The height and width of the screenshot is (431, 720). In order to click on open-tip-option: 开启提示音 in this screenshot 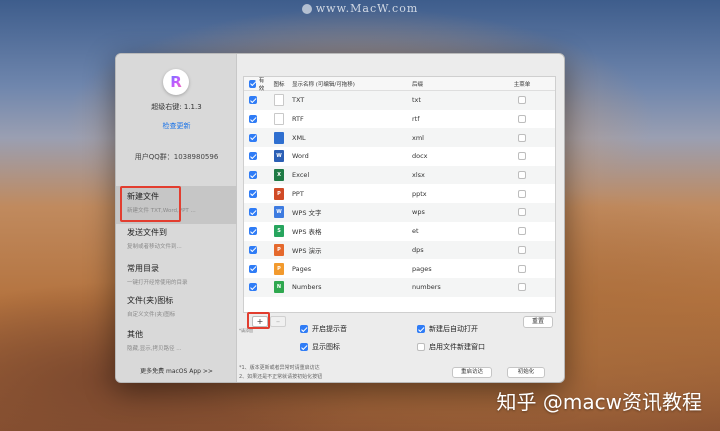, I will do `click(323, 329)`.